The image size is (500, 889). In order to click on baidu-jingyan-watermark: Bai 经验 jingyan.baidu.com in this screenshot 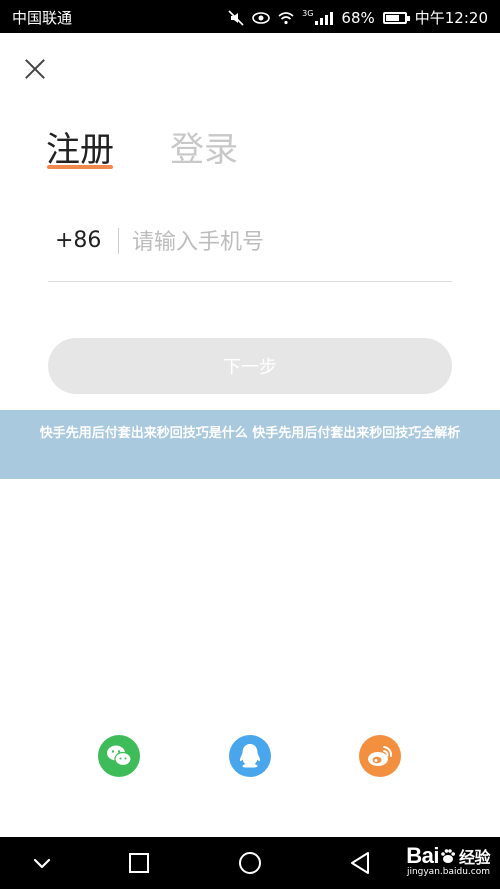, I will do `click(448, 860)`.